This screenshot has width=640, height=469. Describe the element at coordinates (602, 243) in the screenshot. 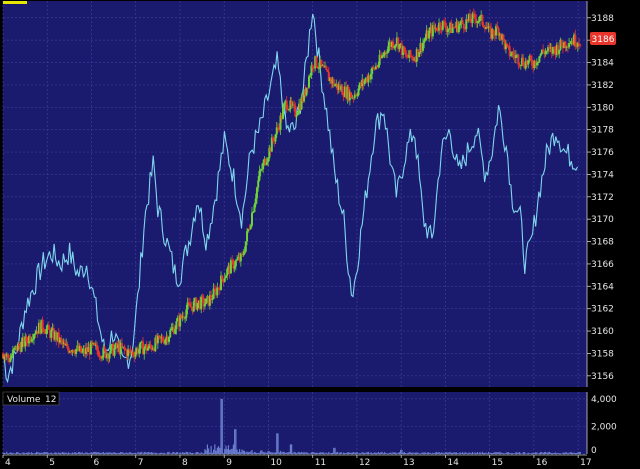

I see `price-tick-label: 3168` at that location.